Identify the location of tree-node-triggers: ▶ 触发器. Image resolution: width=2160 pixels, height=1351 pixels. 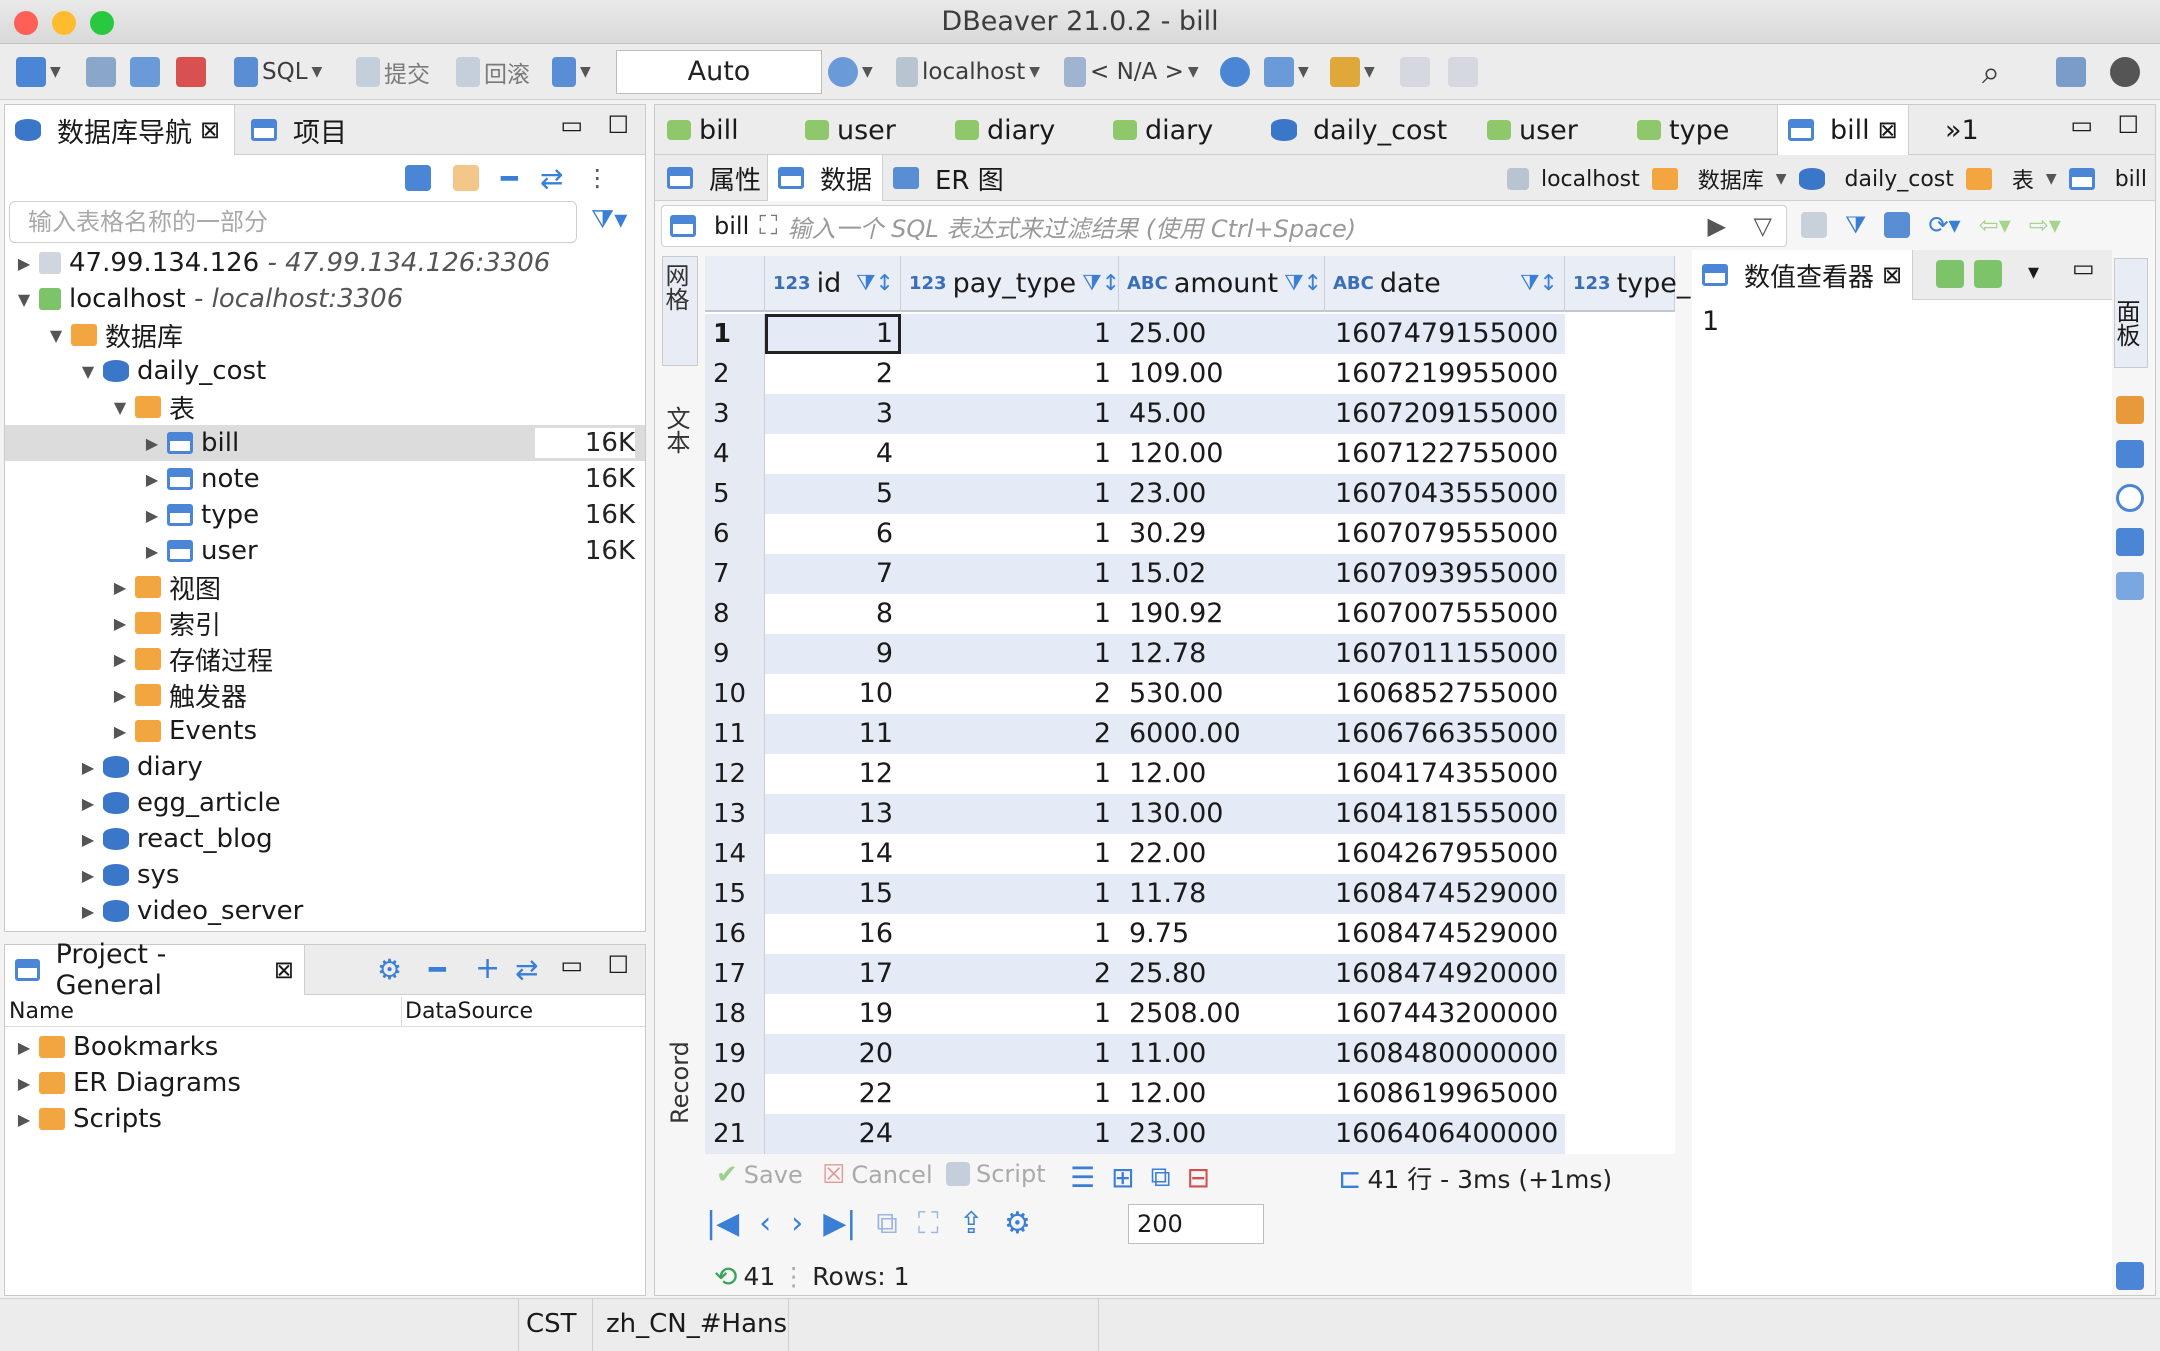
(179, 695).